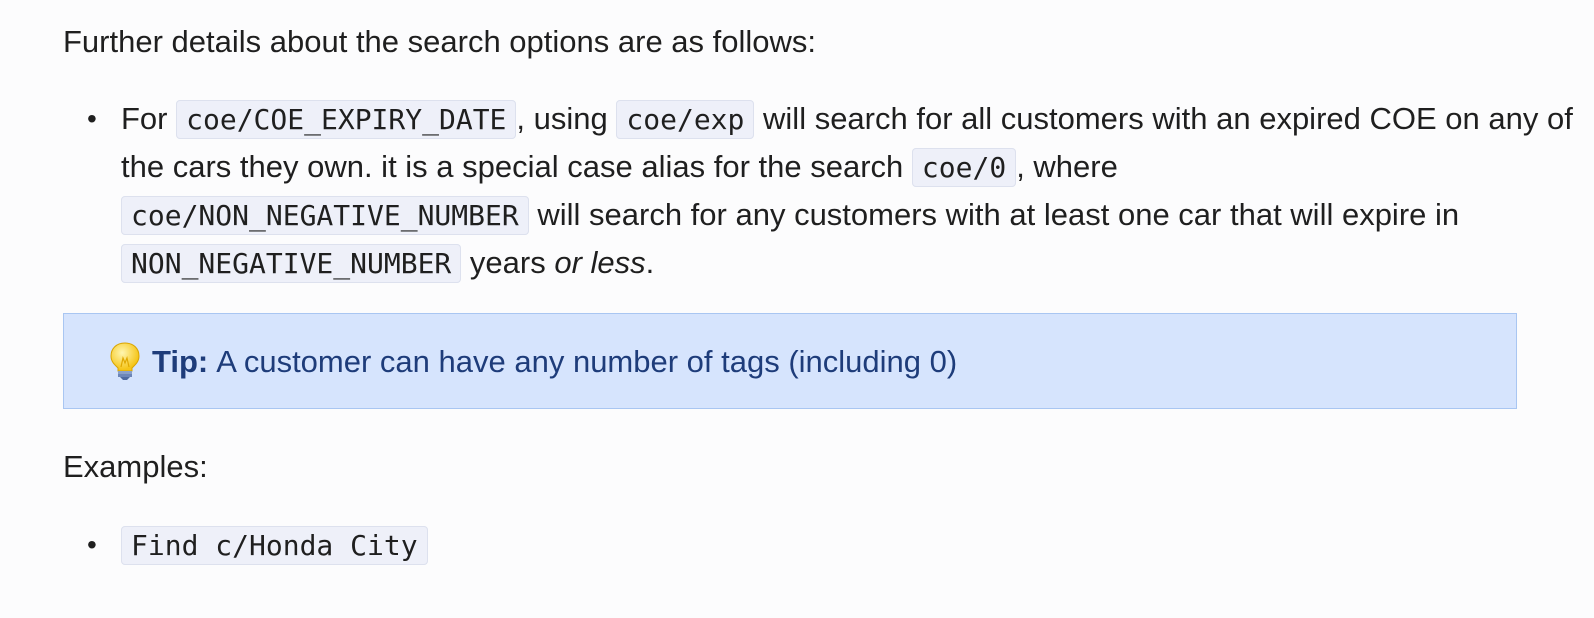  Describe the element at coordinates (144, 118) in the screenshot. I see `text-for: For` at that location.